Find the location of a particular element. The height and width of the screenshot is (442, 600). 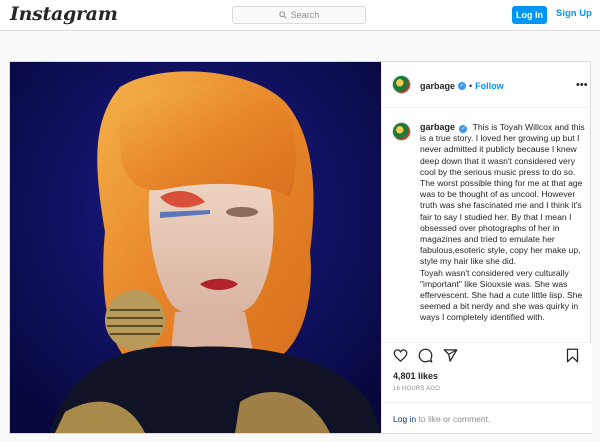

search-placeholder: Search is located at coordinates (305, 15).